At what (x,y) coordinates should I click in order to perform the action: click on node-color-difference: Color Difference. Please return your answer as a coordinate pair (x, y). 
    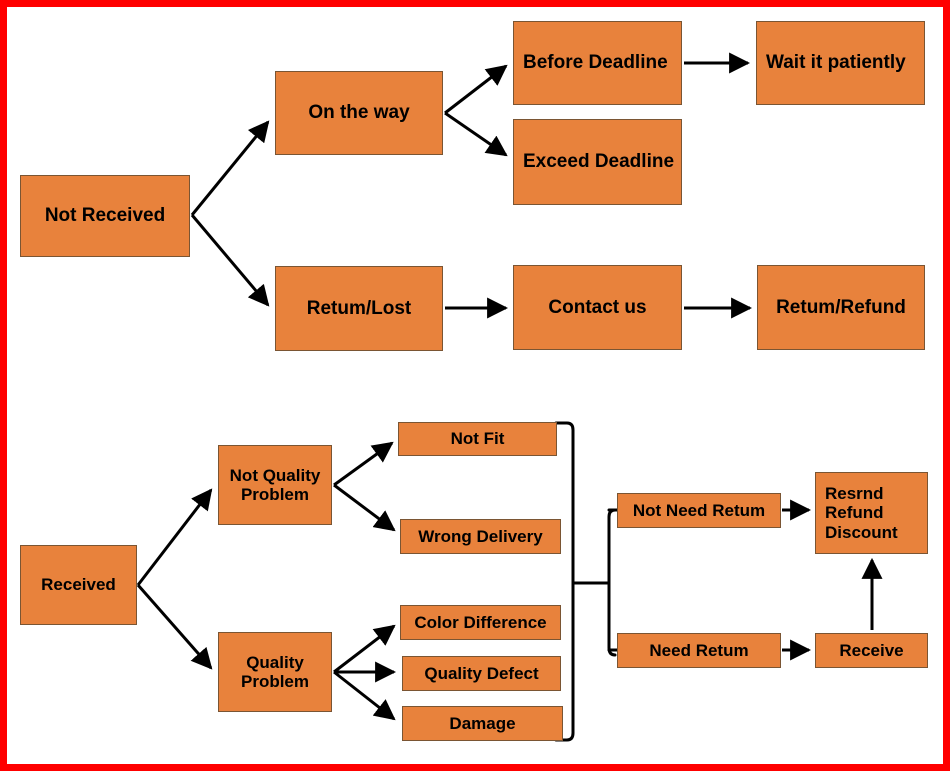
    Looking at the image, I should click on (480, 622).